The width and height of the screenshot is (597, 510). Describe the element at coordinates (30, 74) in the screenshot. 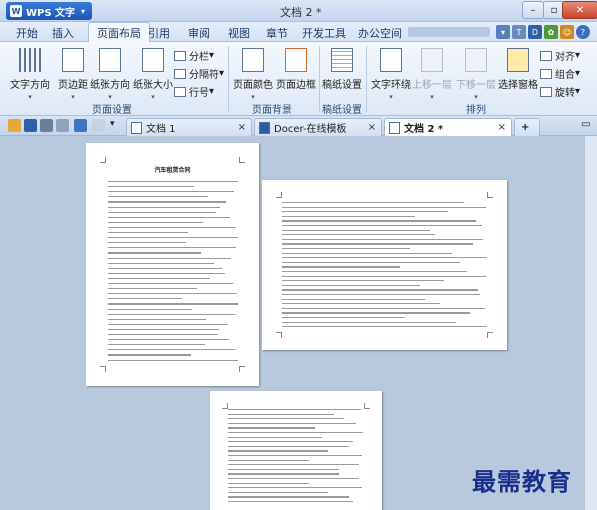

I see `text-direction-button: 文字方向 ▾` at that location.